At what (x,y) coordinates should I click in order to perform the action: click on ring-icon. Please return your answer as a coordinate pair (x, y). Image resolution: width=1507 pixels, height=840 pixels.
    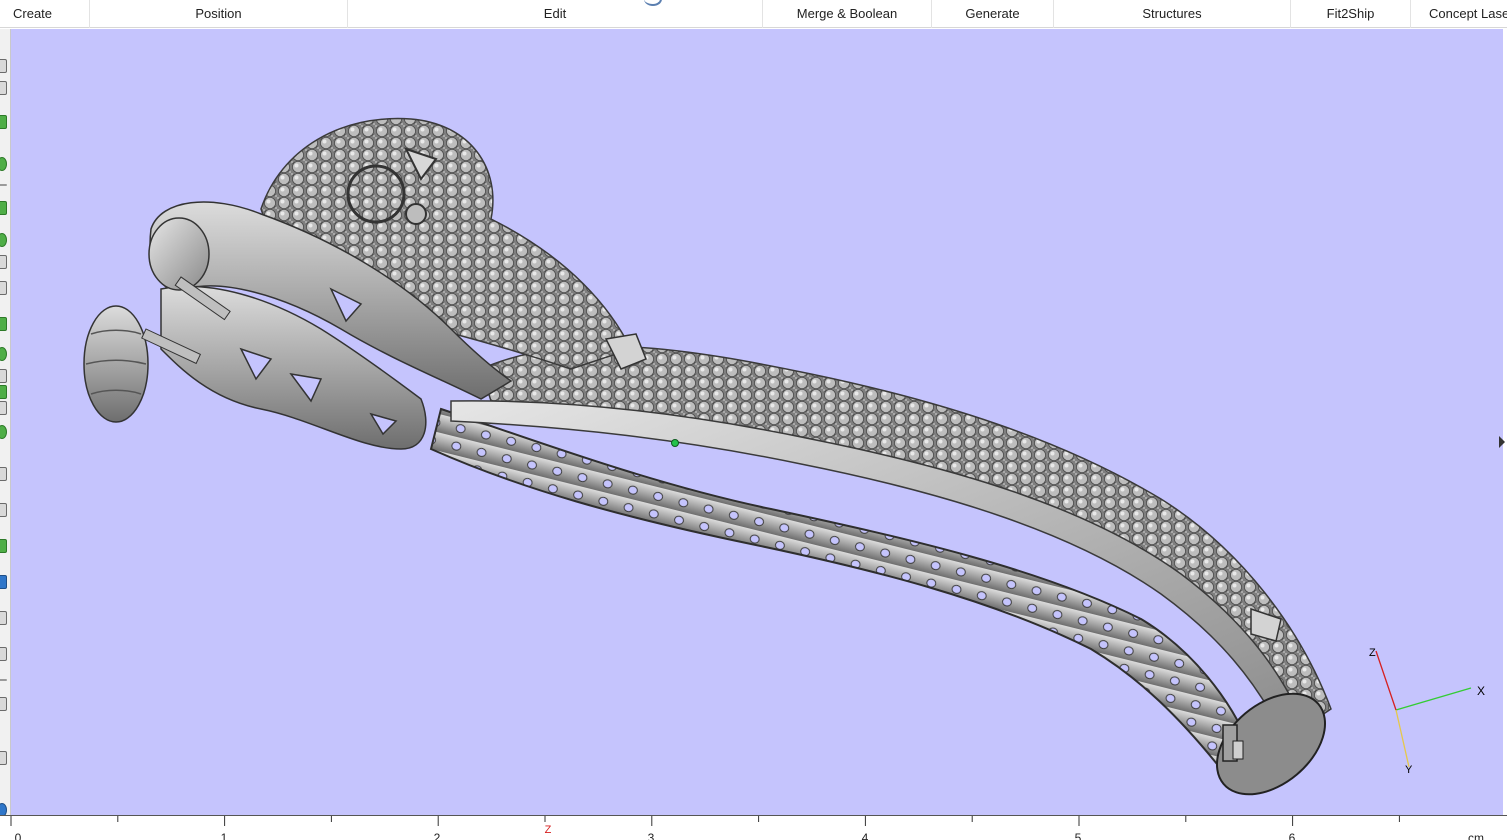
    Looking at the image, I should click on (3, 240).